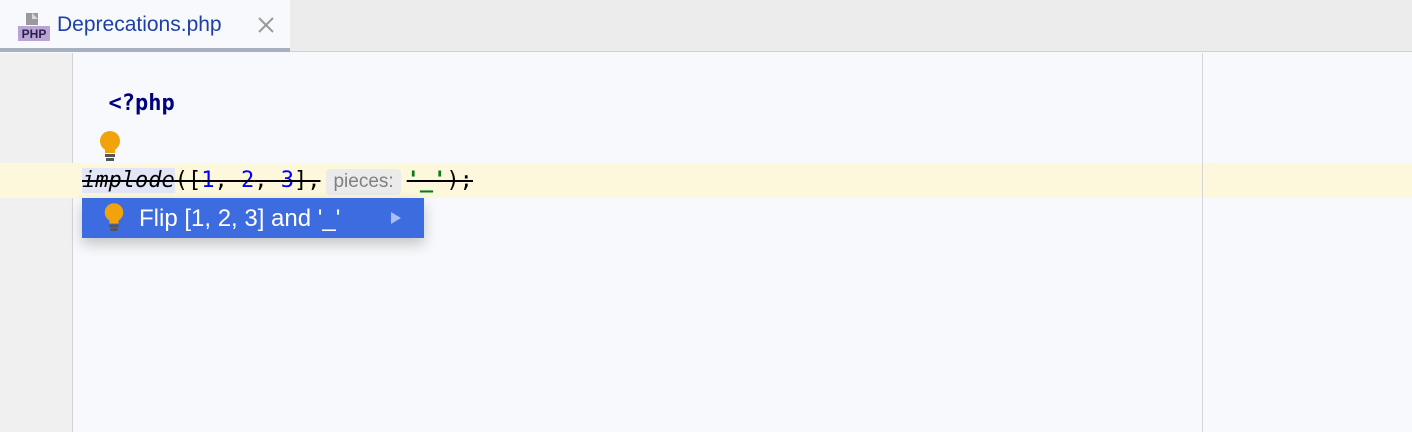 The image size is (1412, 432). I want to click on close-icon, so click(266, 25).